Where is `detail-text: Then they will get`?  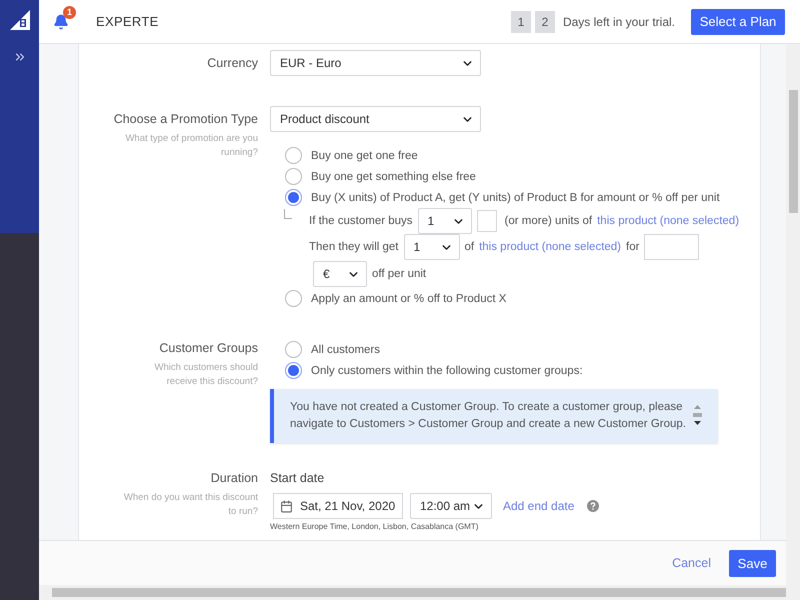
detail-text: Then they will get is located at coordinates (353, 247).